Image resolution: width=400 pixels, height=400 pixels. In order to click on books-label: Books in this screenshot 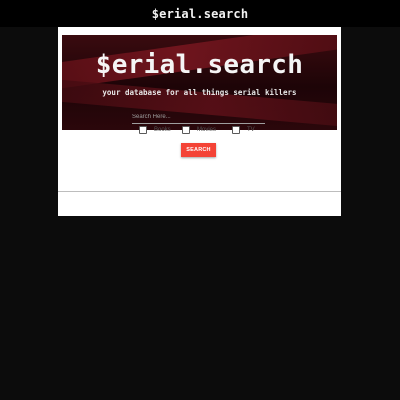, I will do `click(162, 130)`.